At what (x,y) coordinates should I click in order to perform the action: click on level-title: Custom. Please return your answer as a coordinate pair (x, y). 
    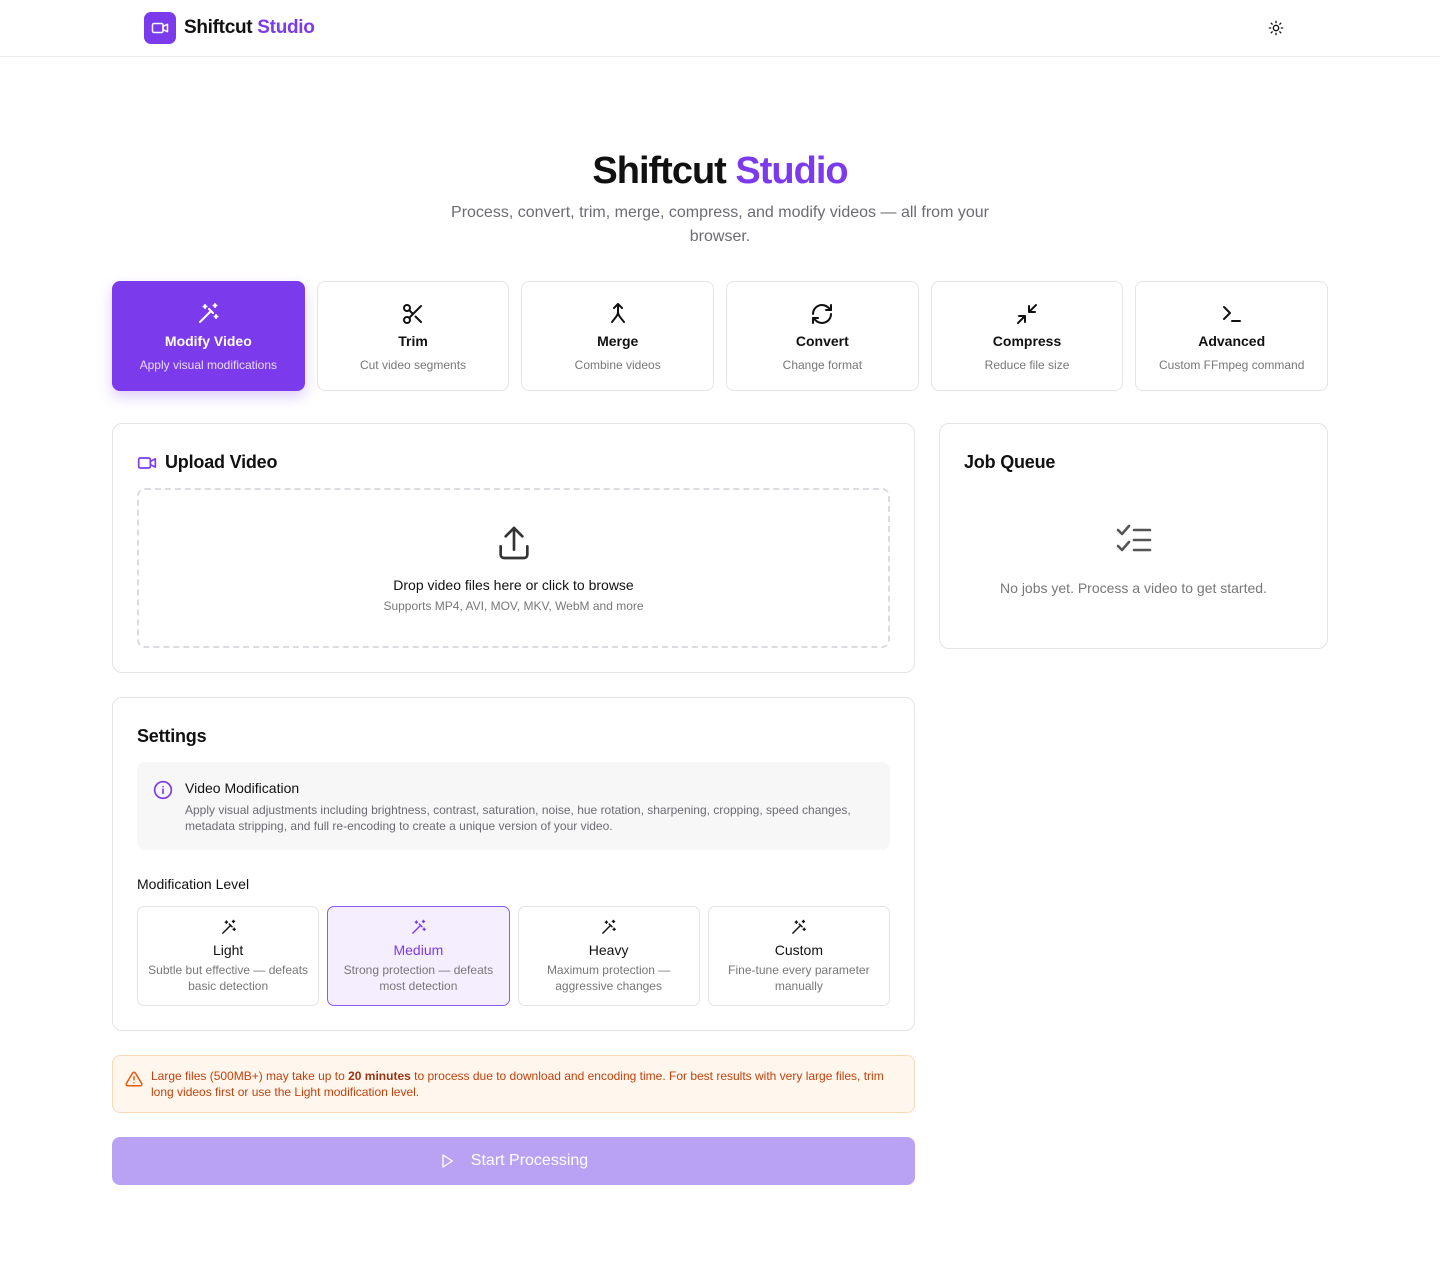
    Looking at the image, I should click on (798, 950).